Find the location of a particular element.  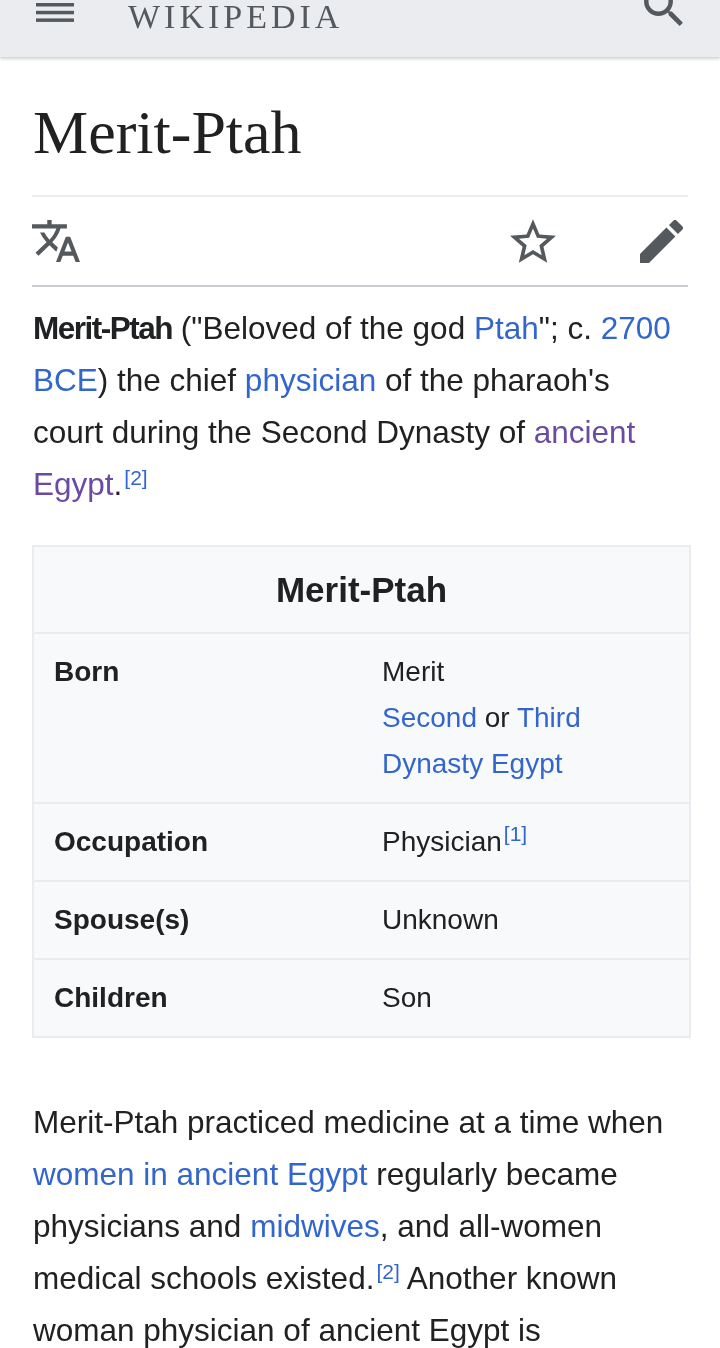

article-link: 2700 is located at coordinates (635, 328).